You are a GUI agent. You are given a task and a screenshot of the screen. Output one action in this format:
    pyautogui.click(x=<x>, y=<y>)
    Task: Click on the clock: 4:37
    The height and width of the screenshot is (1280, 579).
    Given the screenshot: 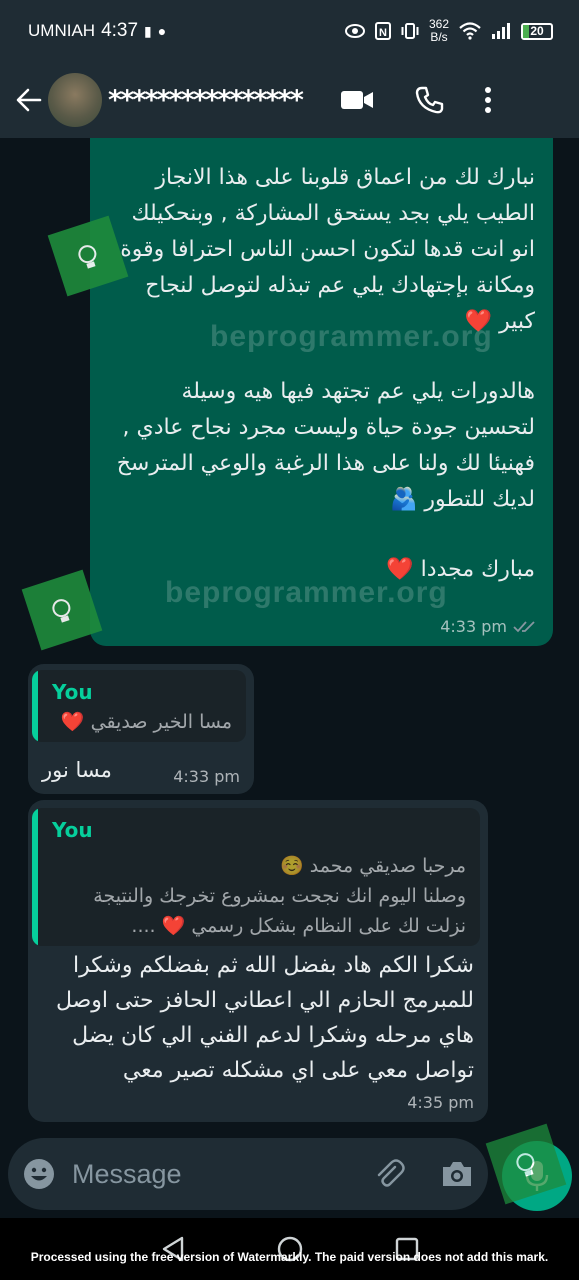 What is the action you would take?
    pyautogui.click(x=120, y=30)
    